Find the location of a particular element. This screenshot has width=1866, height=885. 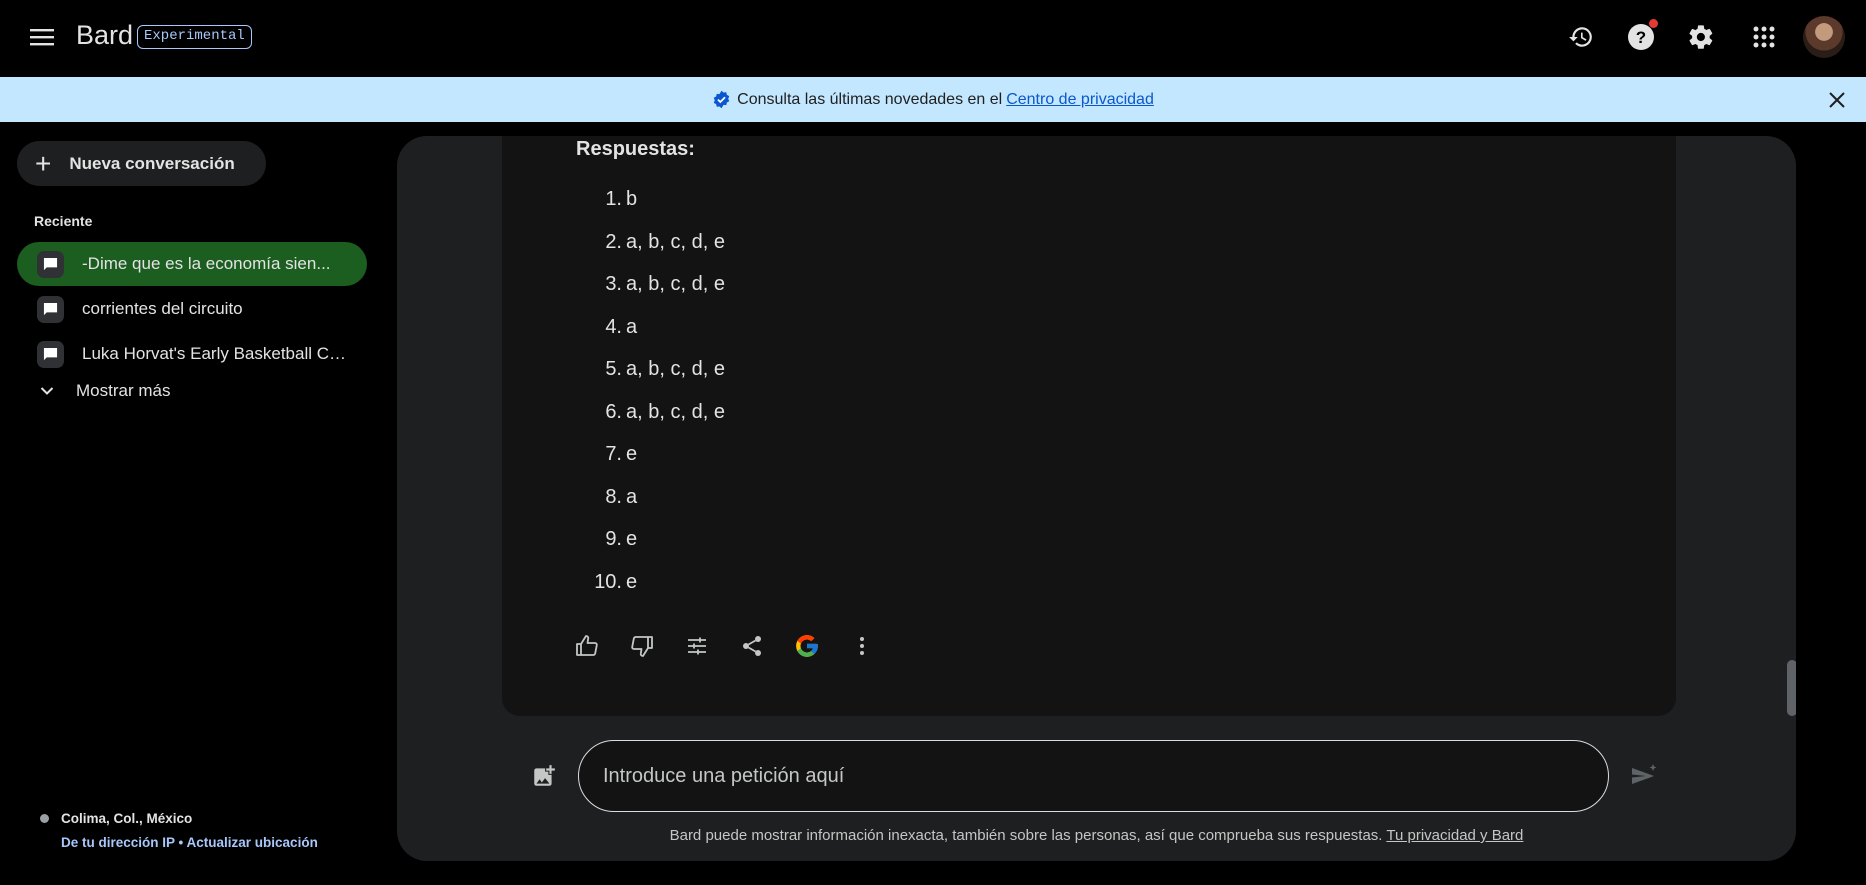

list-number: 10. is located at coordinates (608, 581).